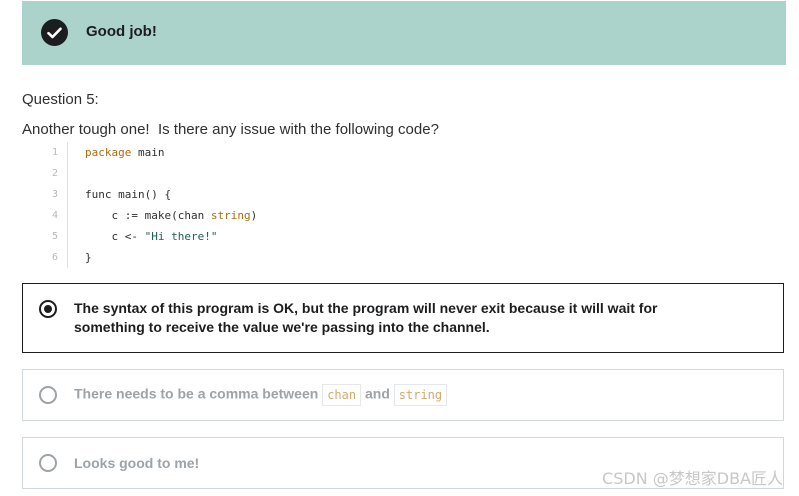  I want to click on line-number: 4, so click(54, 215).